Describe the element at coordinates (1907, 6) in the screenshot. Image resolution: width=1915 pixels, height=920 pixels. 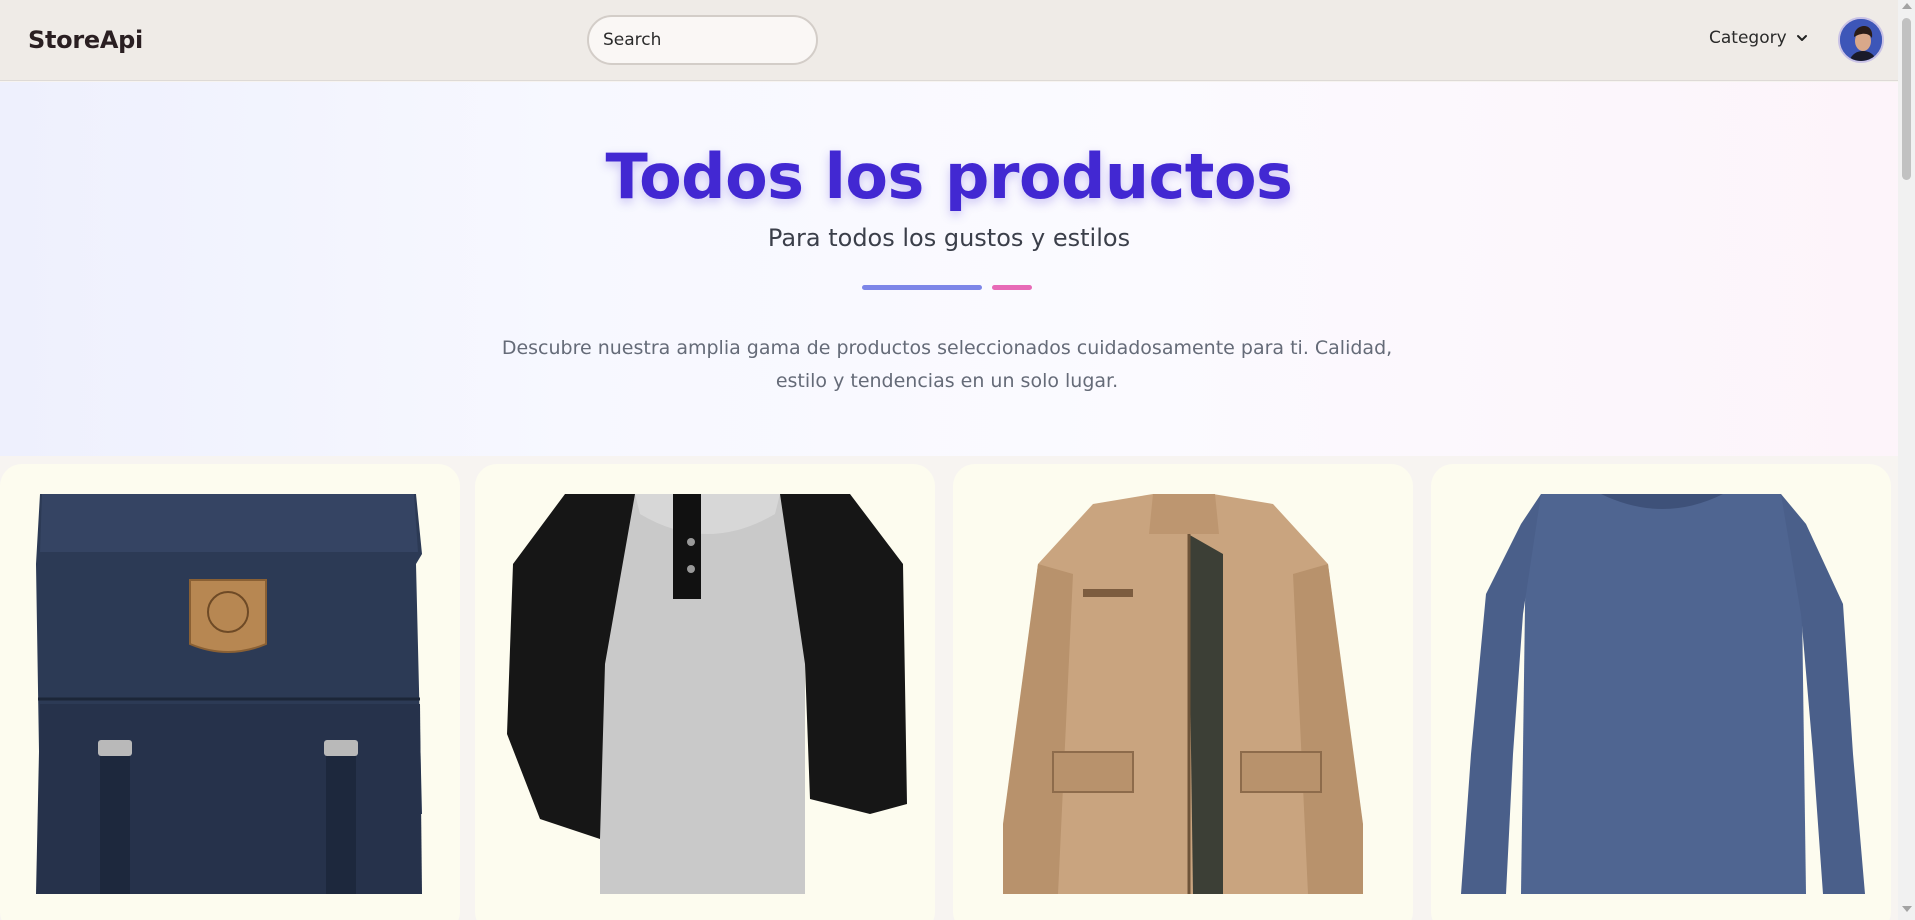
I see `scroll-up-arrow-icon` at that location.